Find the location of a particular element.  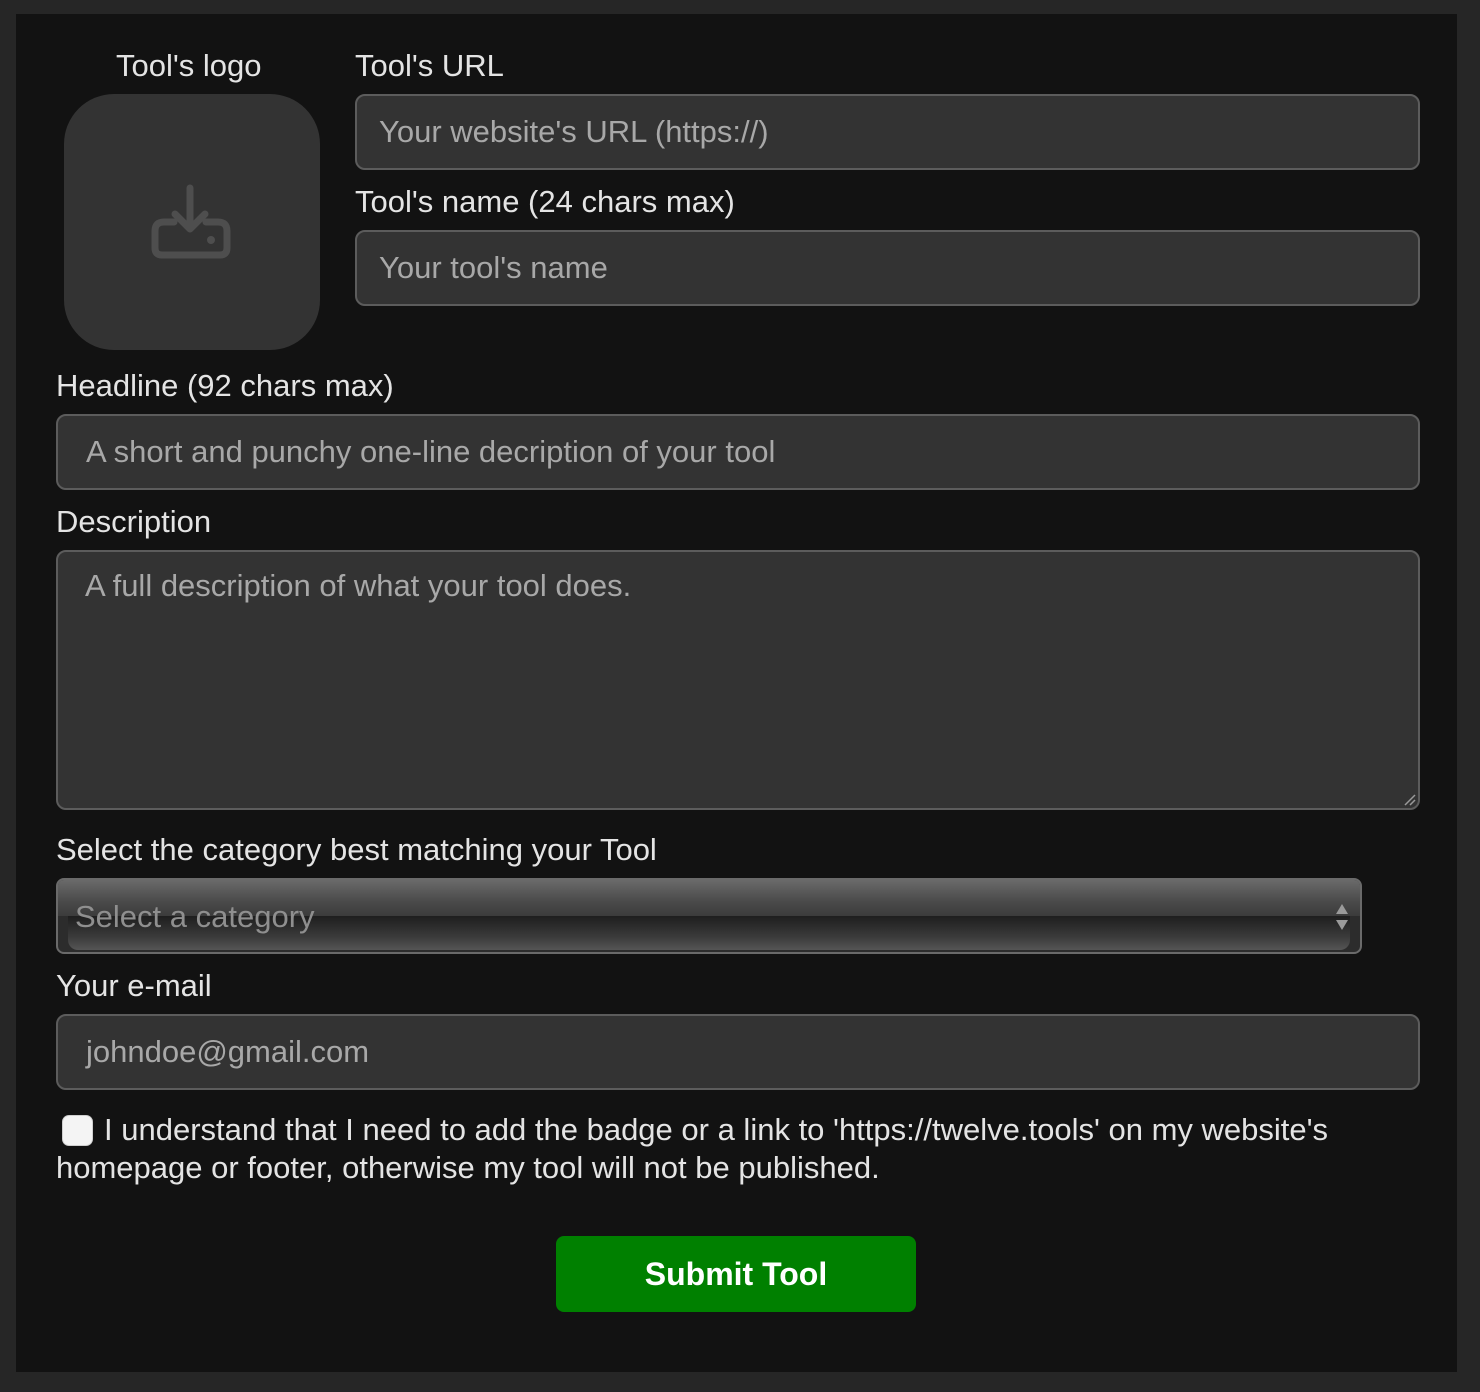

url-input: Your website's URL (https://) is located at coordinates (887, 132).